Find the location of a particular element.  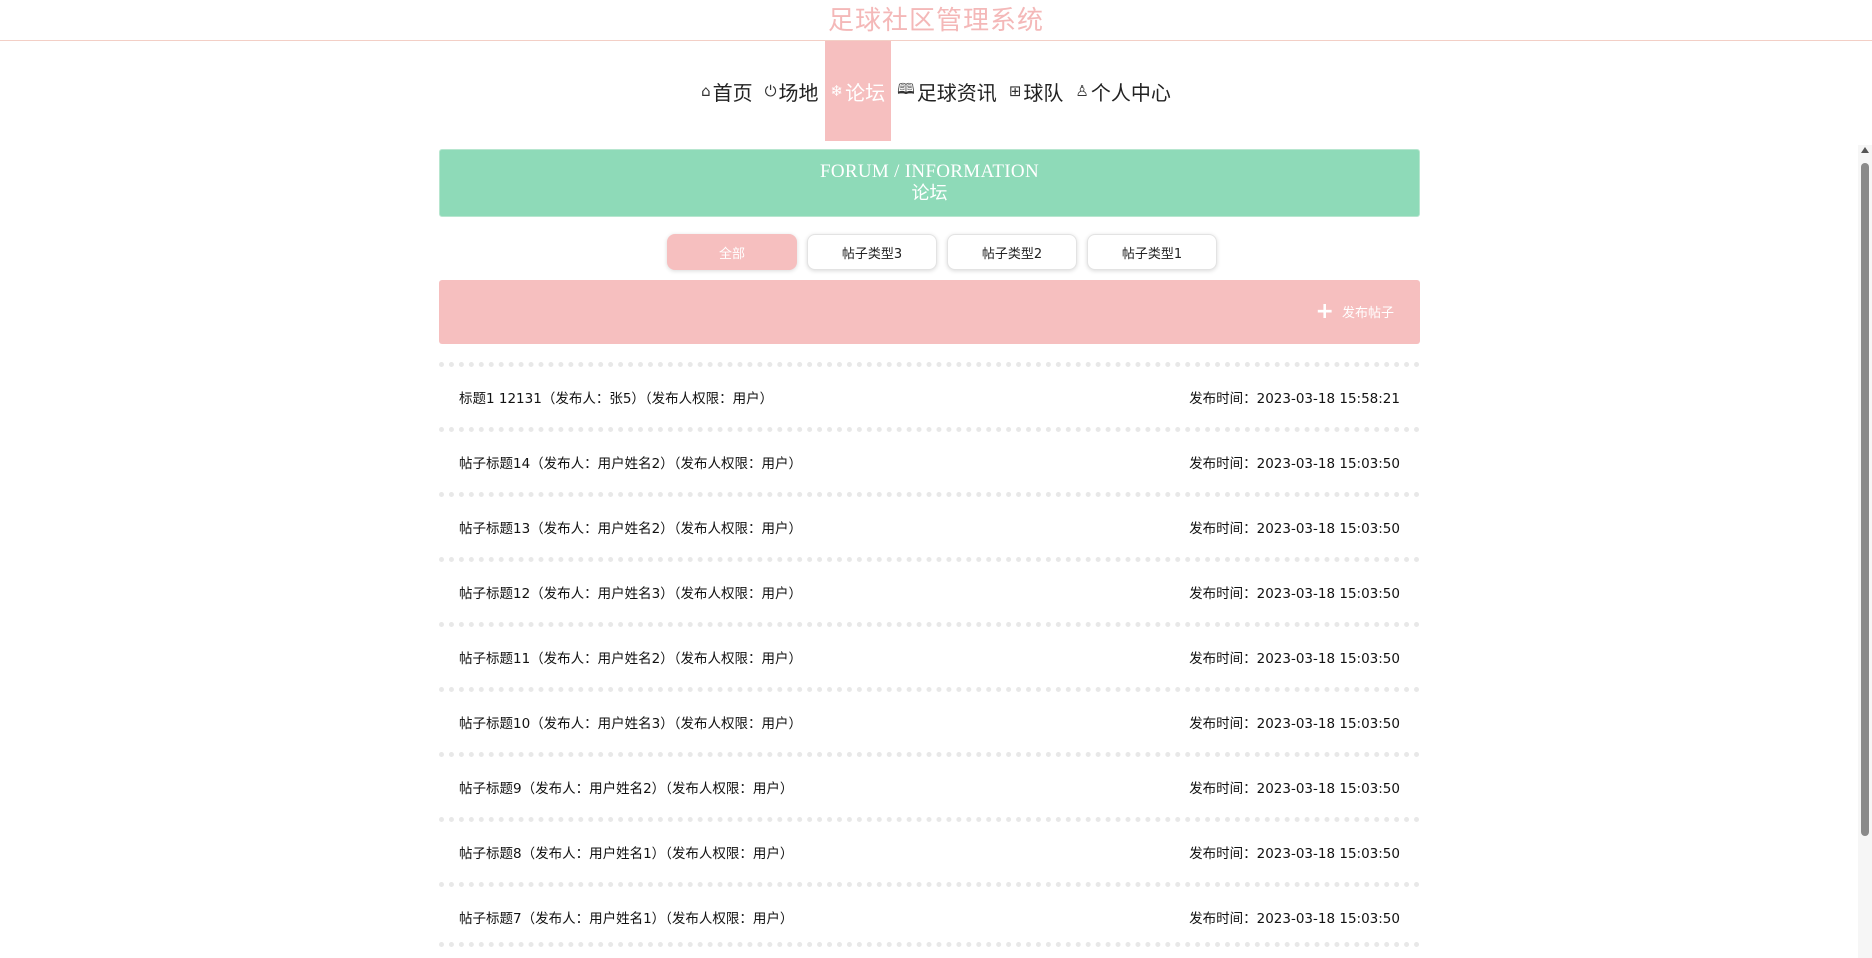

section-banner: FORUM / INFORMATION 论坛 is located at coordinates (929, 183).